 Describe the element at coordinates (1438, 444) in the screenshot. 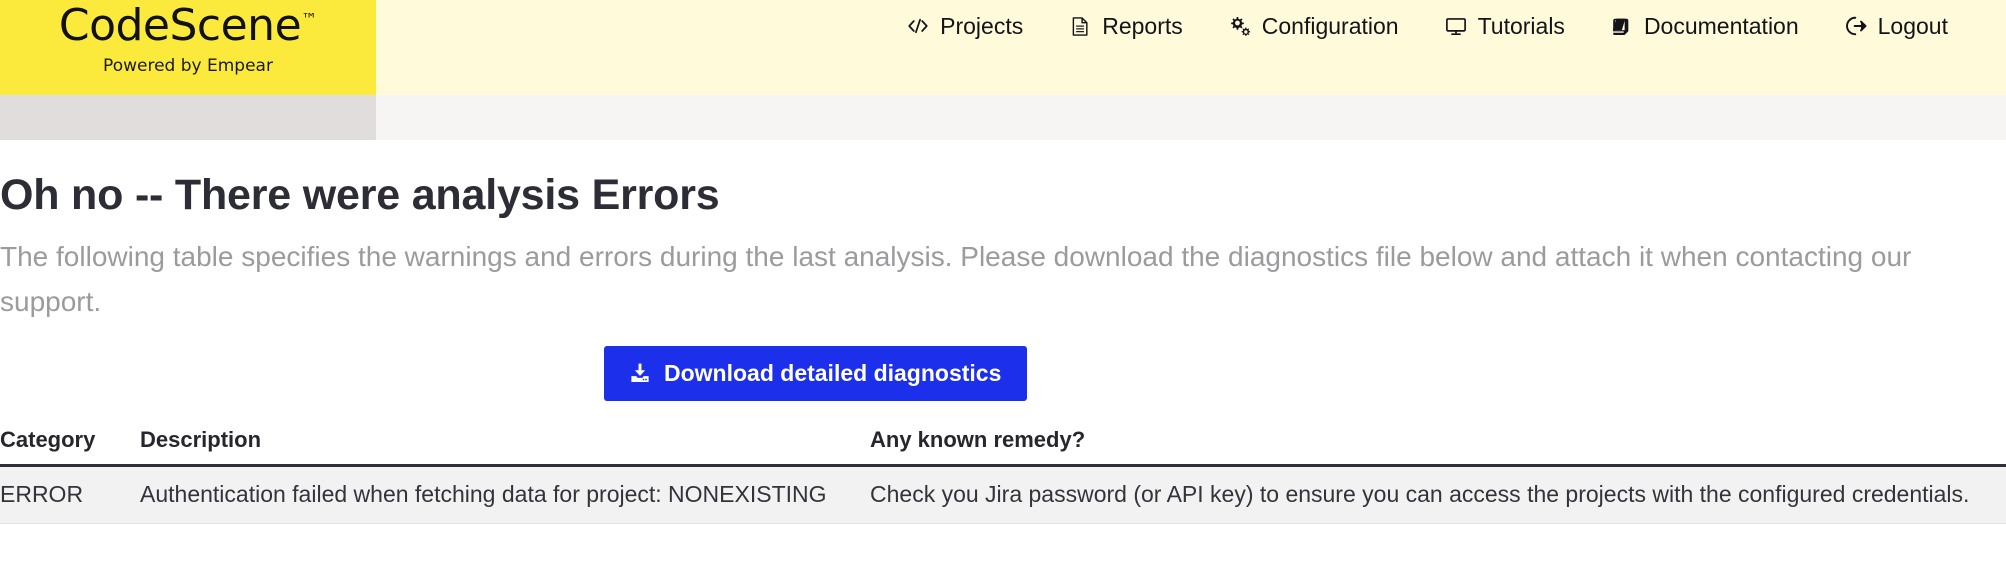

I see `table-header-remedy: Any known remedy?` at that location.